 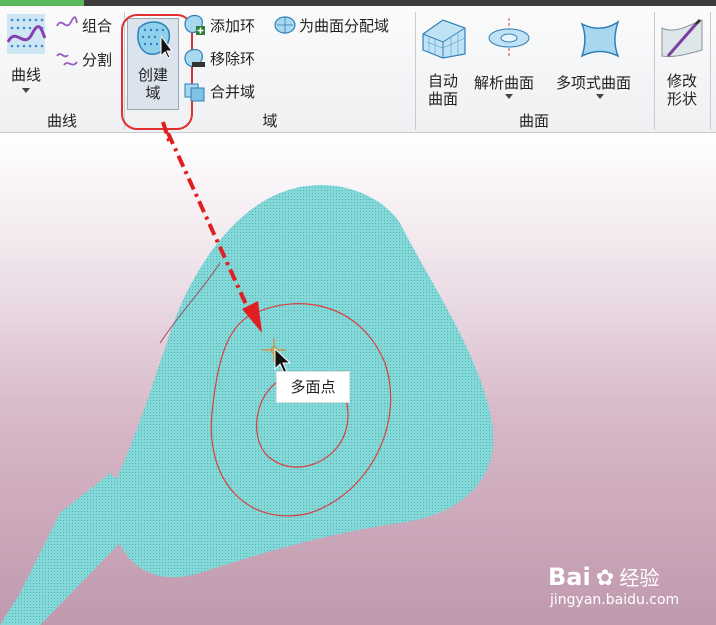 I want to click on modify-shape-label-line2: 形状, so click(x=681, y=99).